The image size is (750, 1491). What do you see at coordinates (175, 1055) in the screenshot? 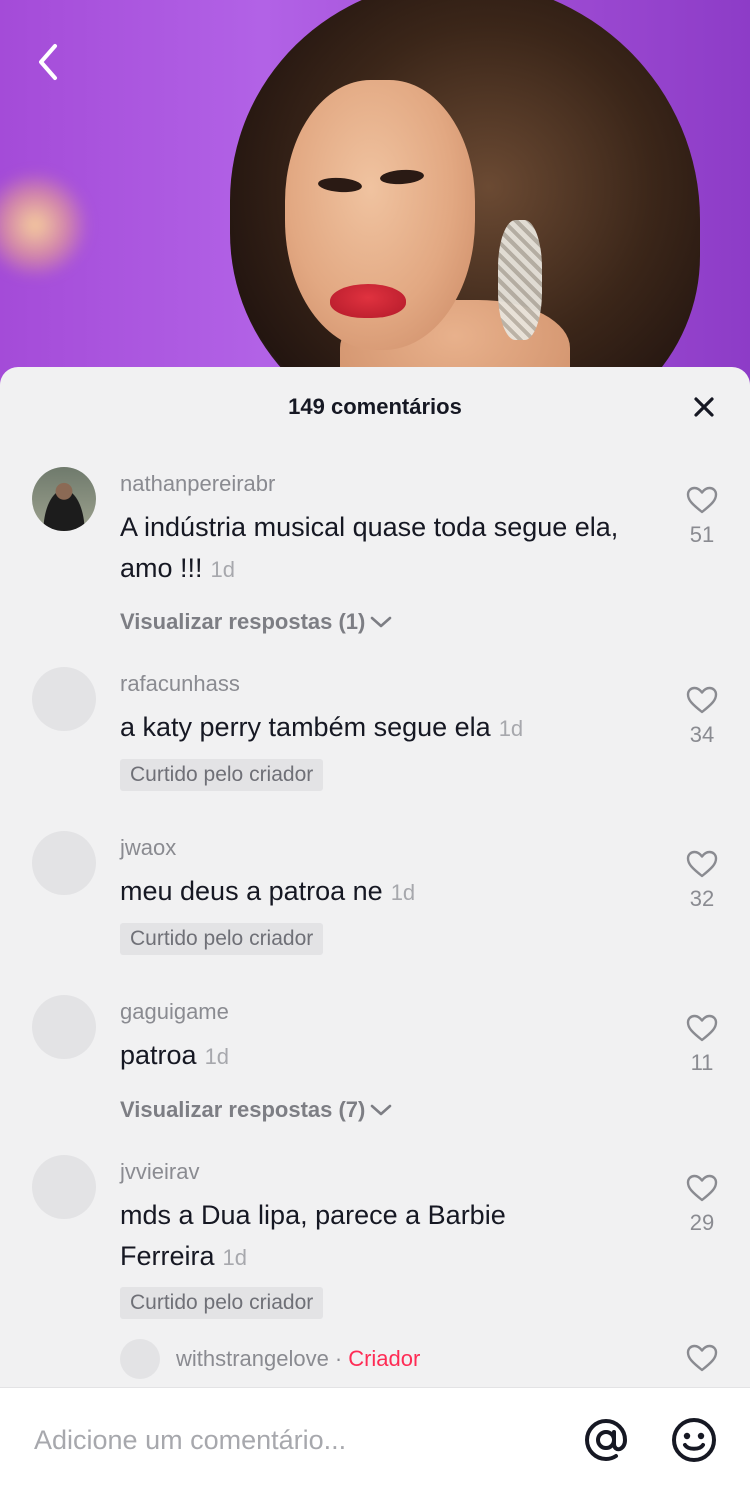
I see `comment-text: patroa 1d` at bounding box center [175, 1055].